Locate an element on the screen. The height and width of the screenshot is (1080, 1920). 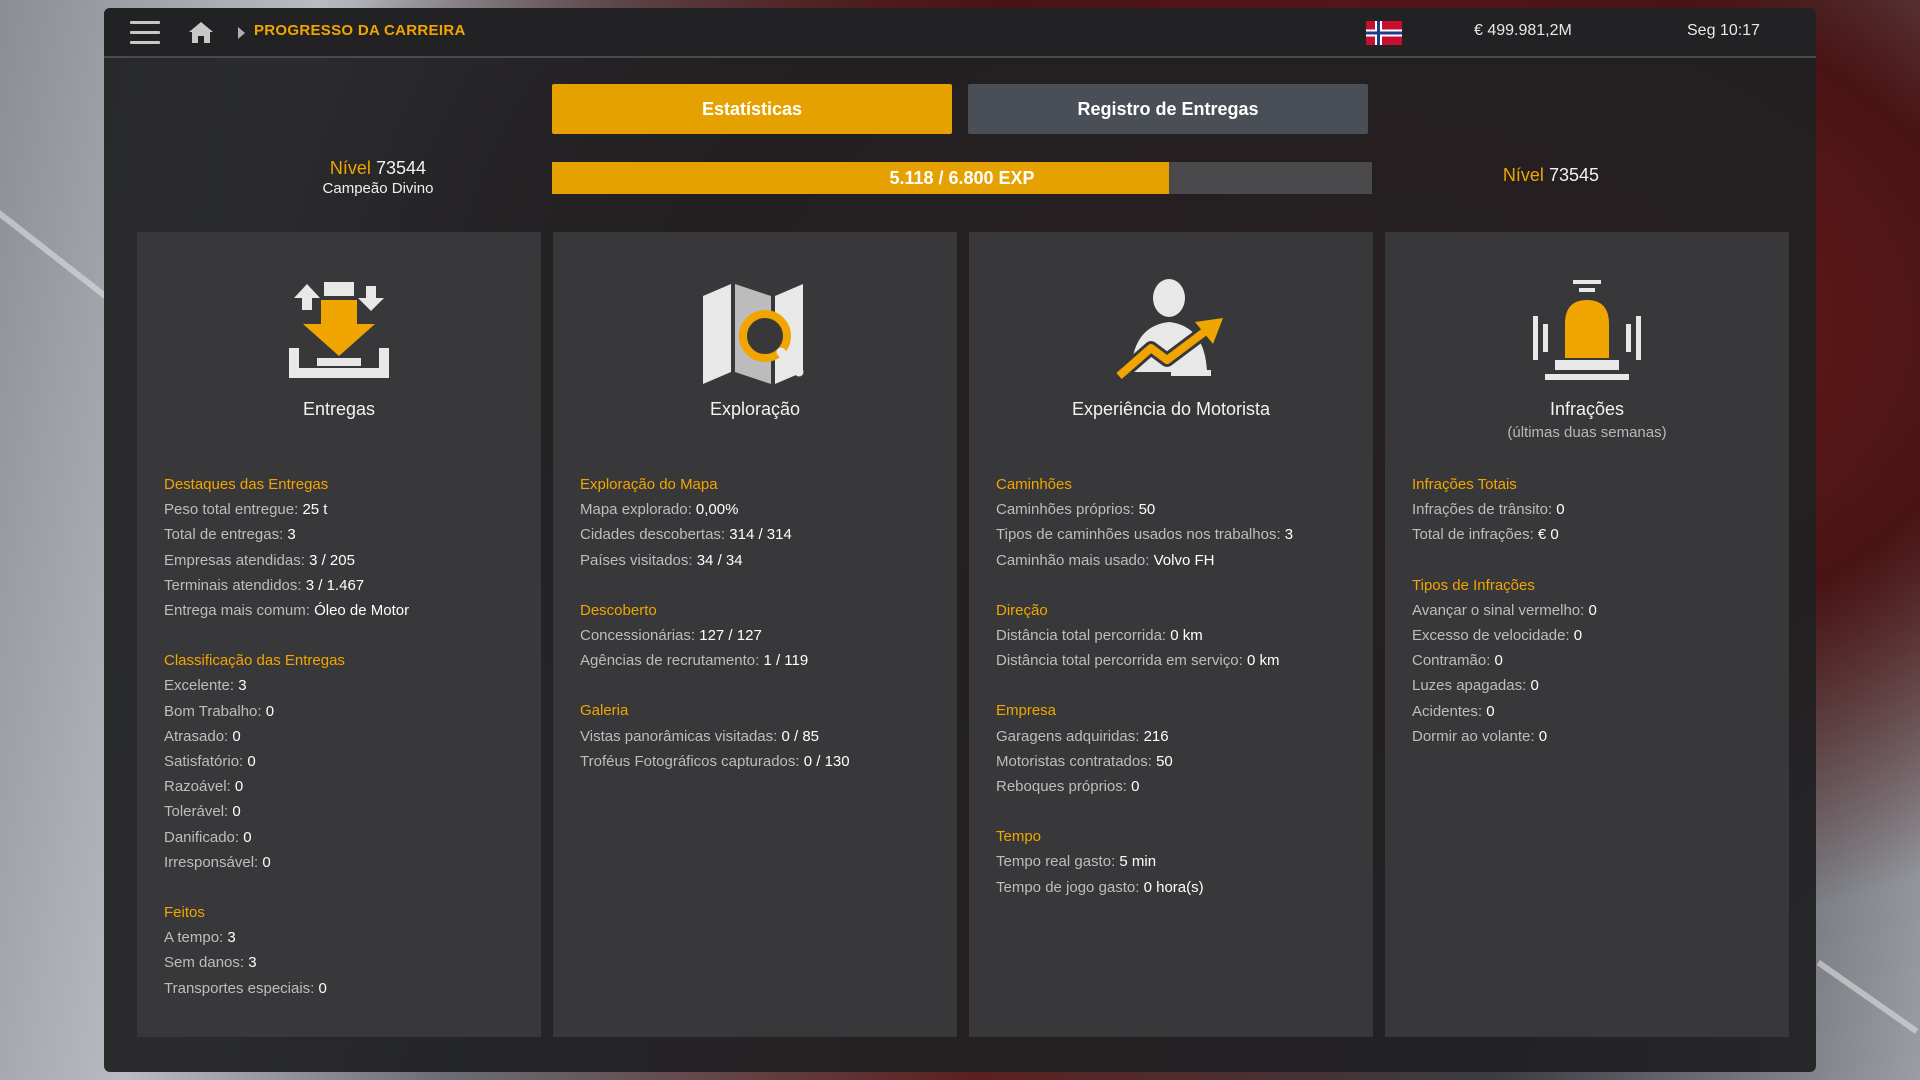
stat-label: Entrega mais comum: is located at coordinates (239, 611).